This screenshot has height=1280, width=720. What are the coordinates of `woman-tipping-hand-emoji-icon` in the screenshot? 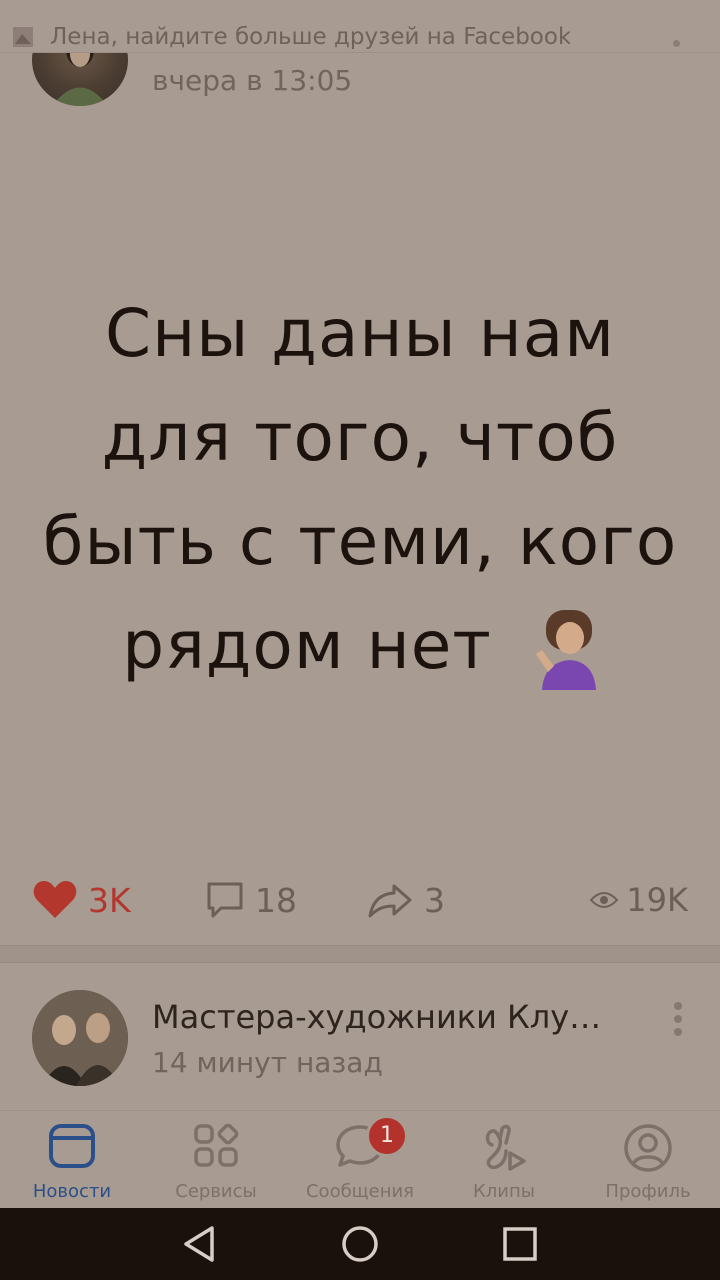 It's located at (565, 649).